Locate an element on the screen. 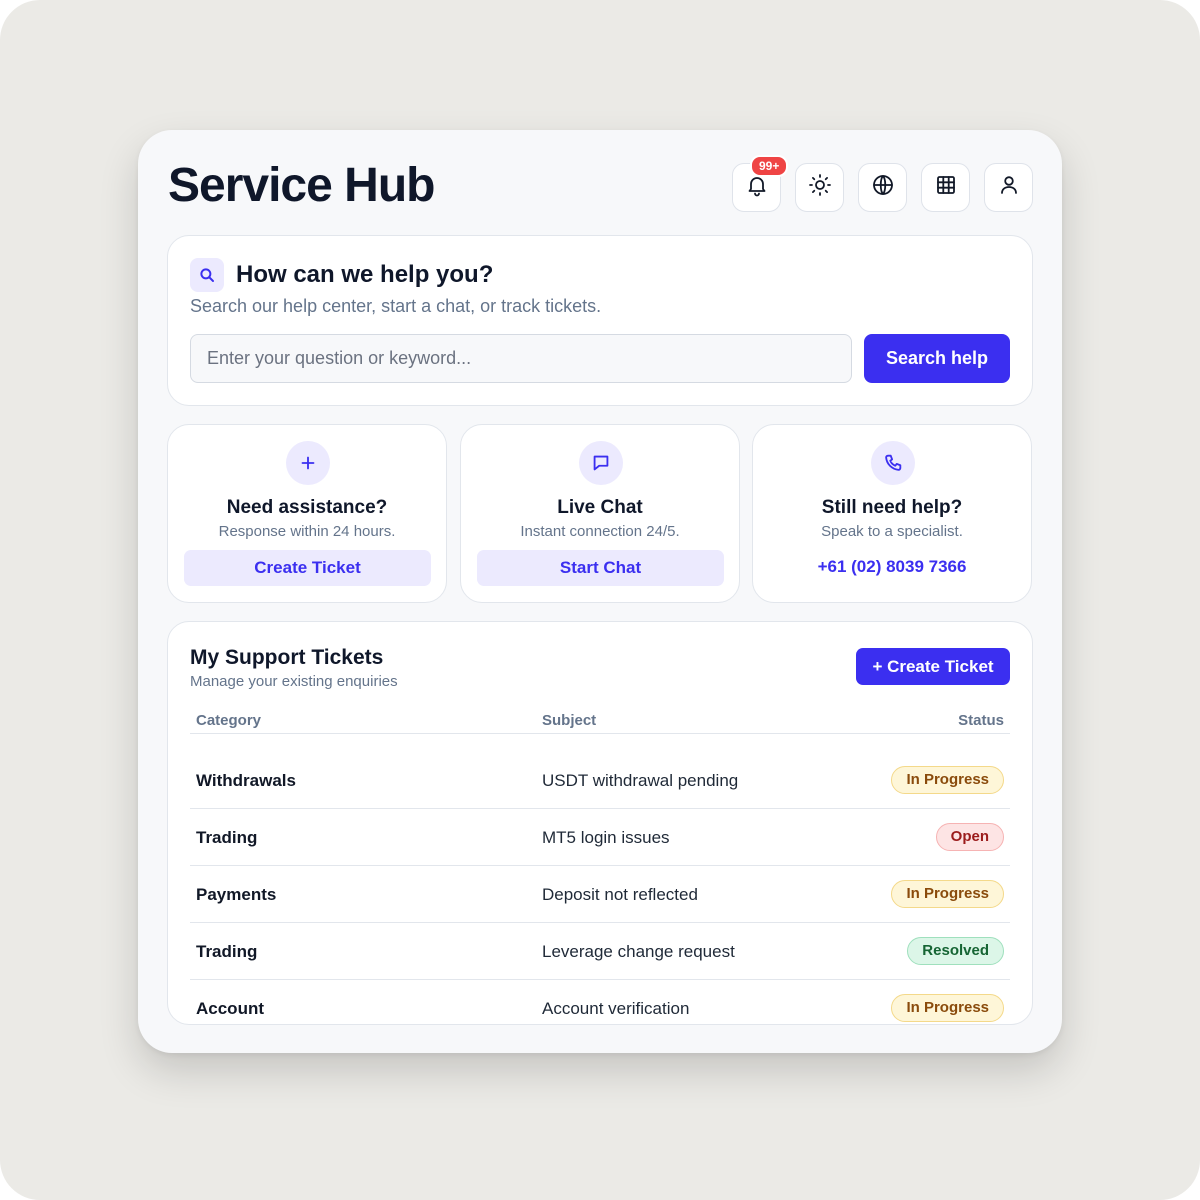 The image size is (1200, 1200). tickets-subtitle: Manage your existing enquiries is located at coordinates (294, 681).